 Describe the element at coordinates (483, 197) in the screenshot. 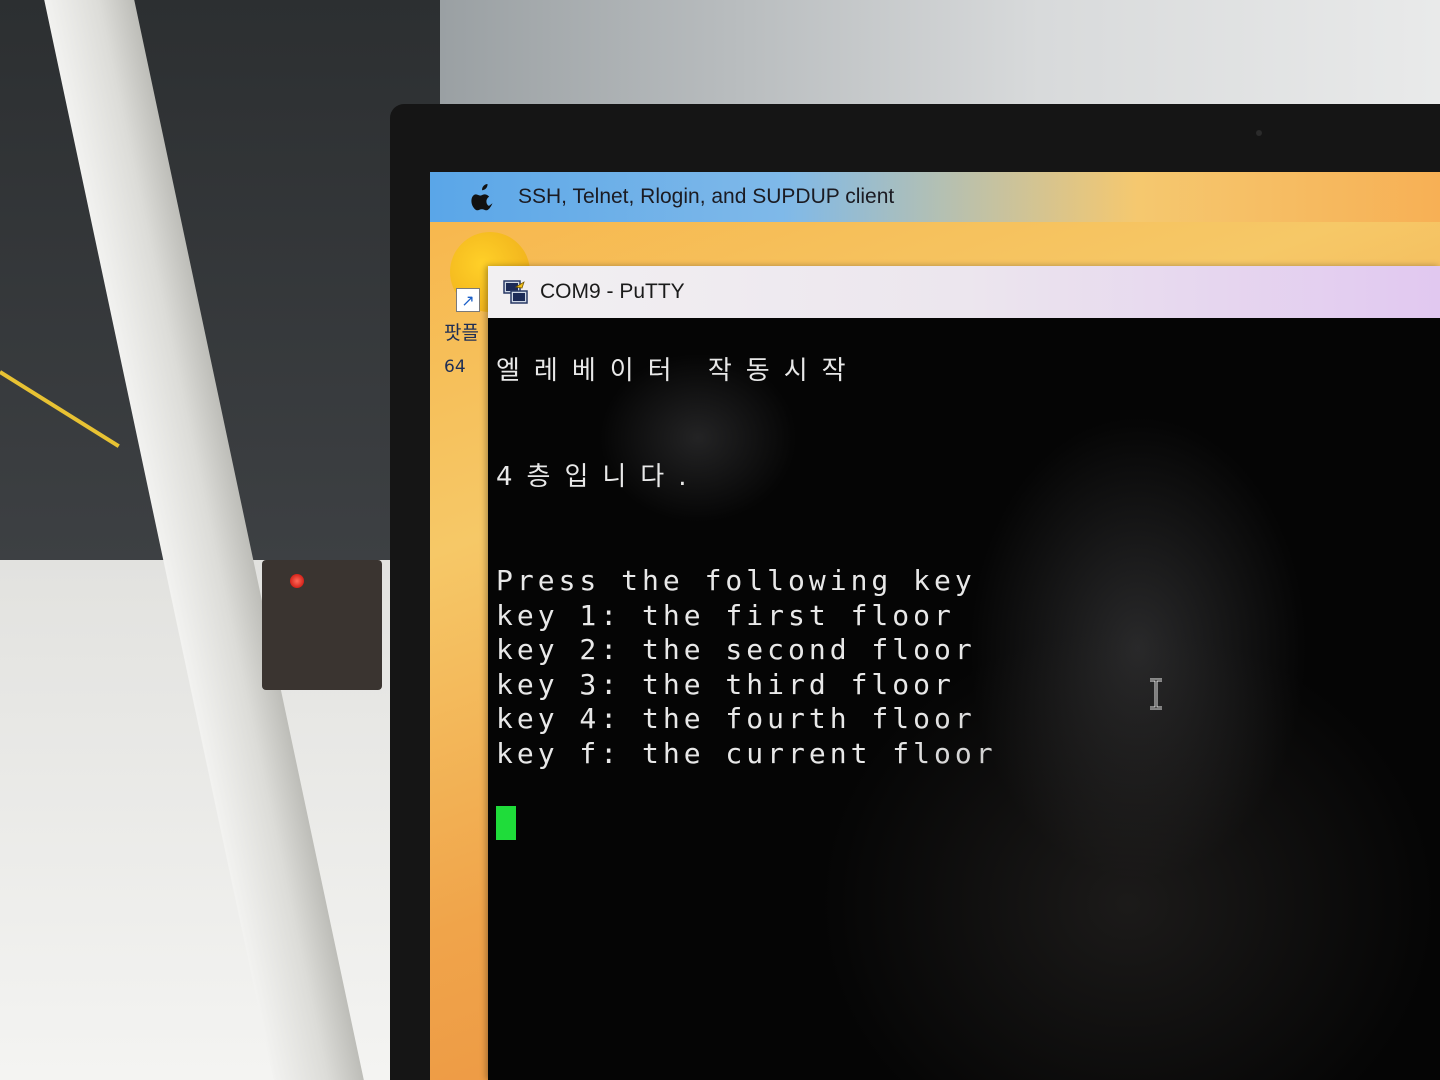

I see `apple-icon` at that location.